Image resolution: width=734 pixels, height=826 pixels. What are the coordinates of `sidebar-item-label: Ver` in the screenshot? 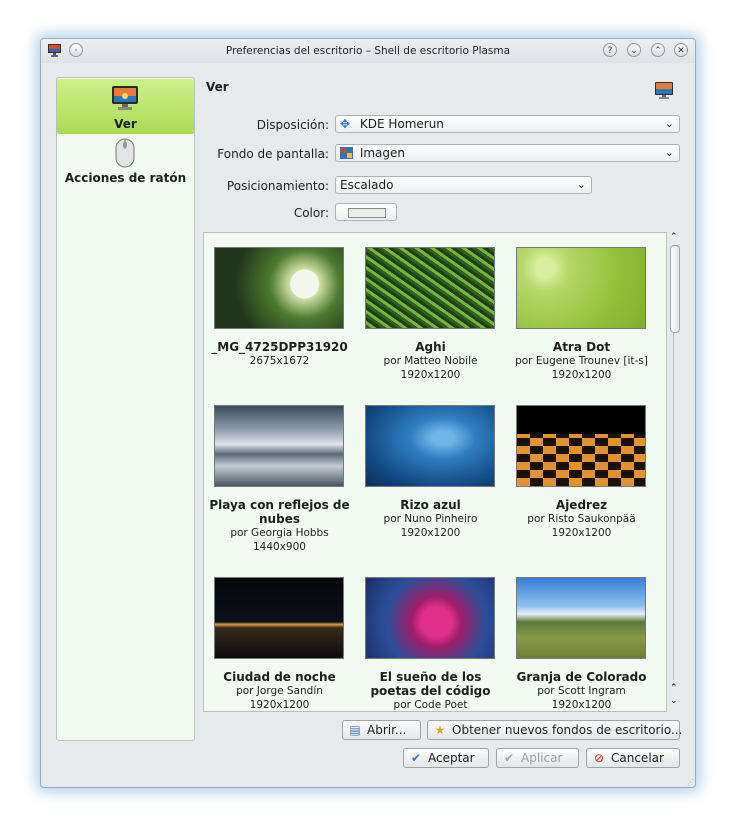 It's located at (125, 124).